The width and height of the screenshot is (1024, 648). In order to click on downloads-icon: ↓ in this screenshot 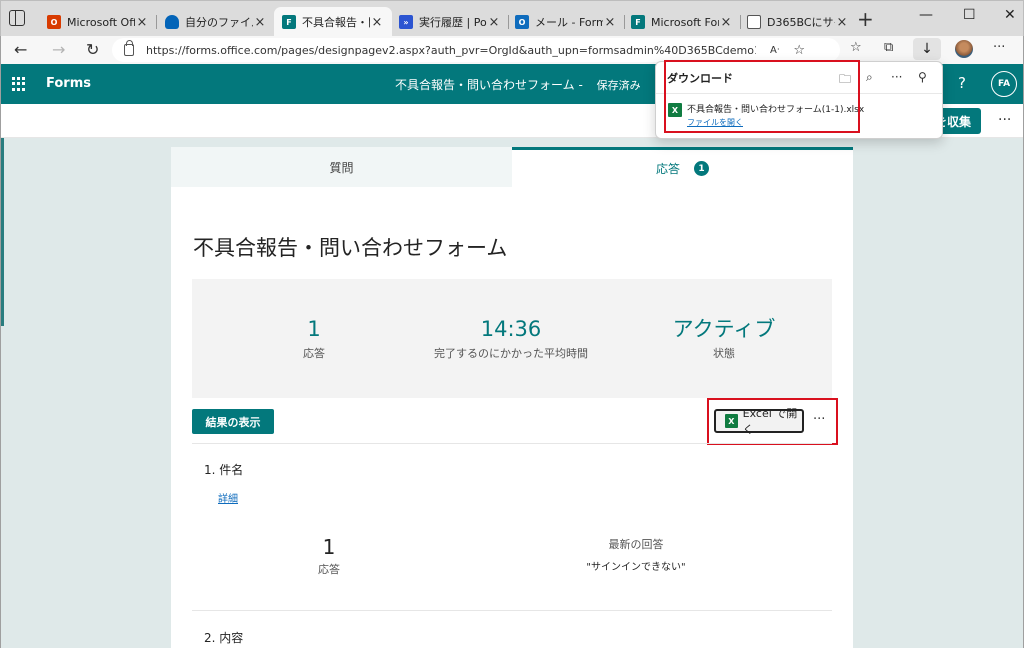, I will do `click(927, 49)`.